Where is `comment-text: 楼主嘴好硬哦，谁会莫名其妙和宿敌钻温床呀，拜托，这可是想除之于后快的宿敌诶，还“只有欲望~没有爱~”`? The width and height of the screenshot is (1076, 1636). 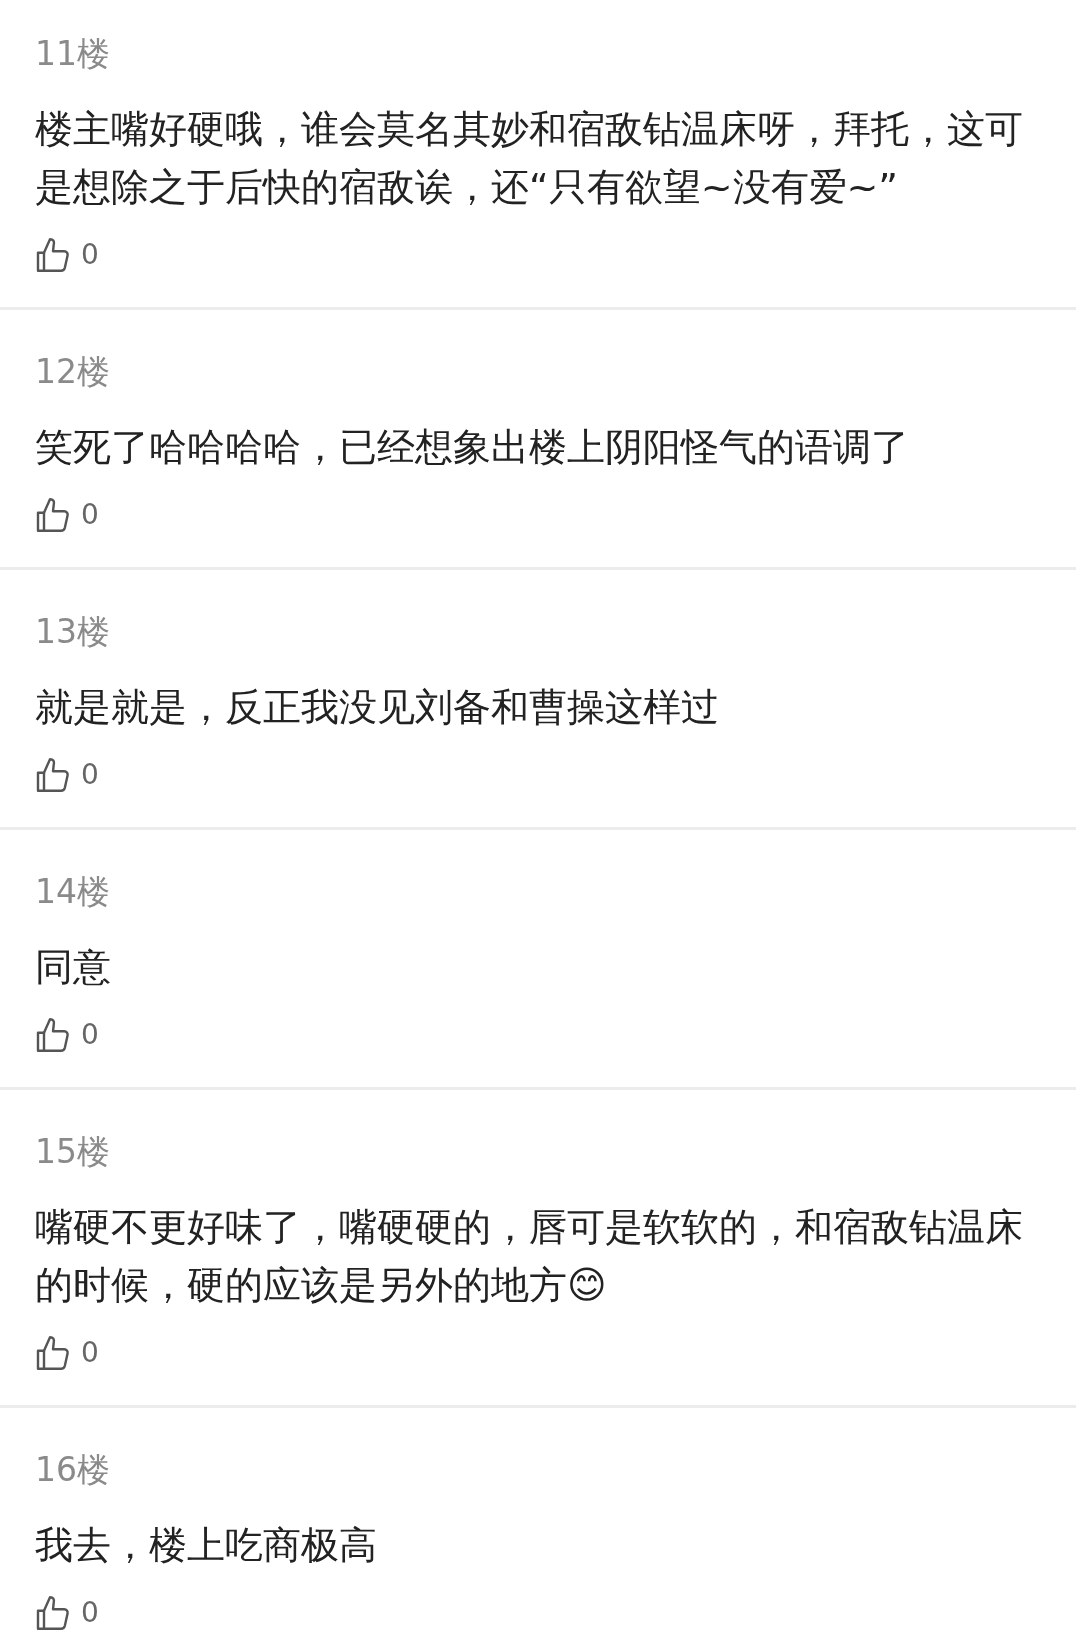
comment-text: 楼主嘴好硬哦，谁会莫名其妙和宿敌钻温床呀，拜托，这可是想除之于后快的宿敌诶，还“只有欲望~没有爱~” is located at coordinates (529, 158).